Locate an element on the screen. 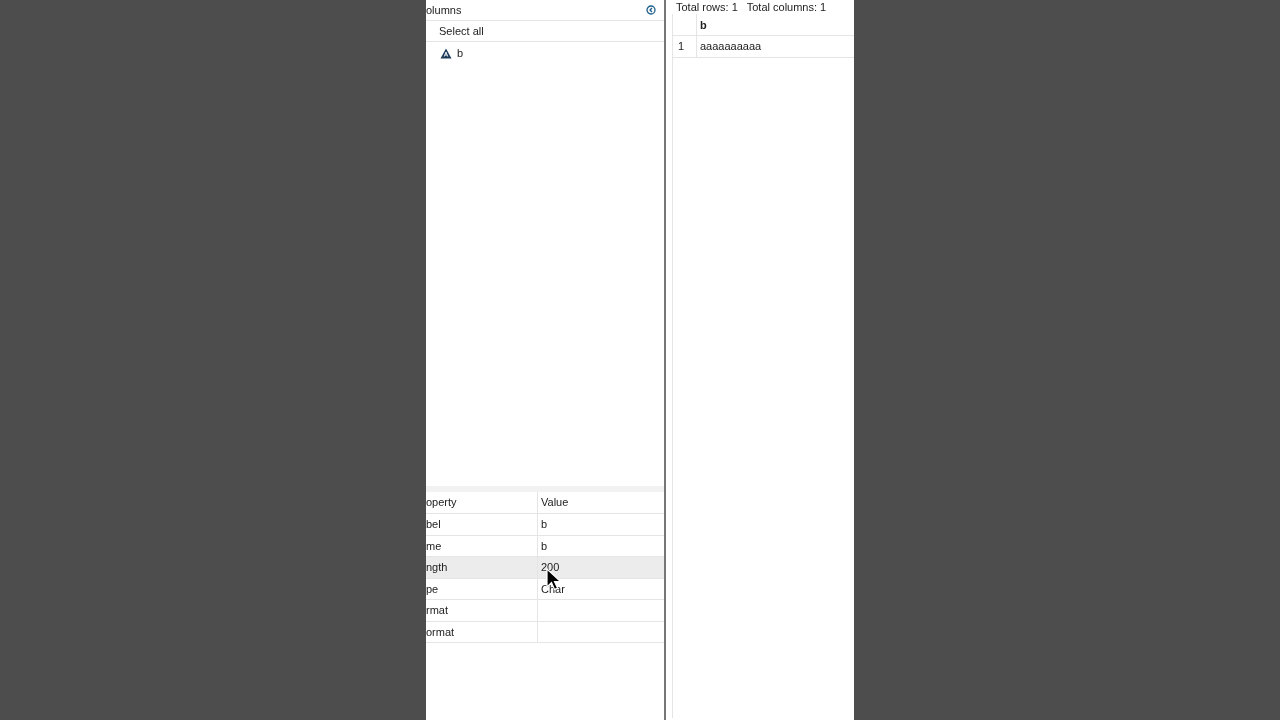  table-cell-text: aaaaaaaaaa is located at coordinates (731, 47).